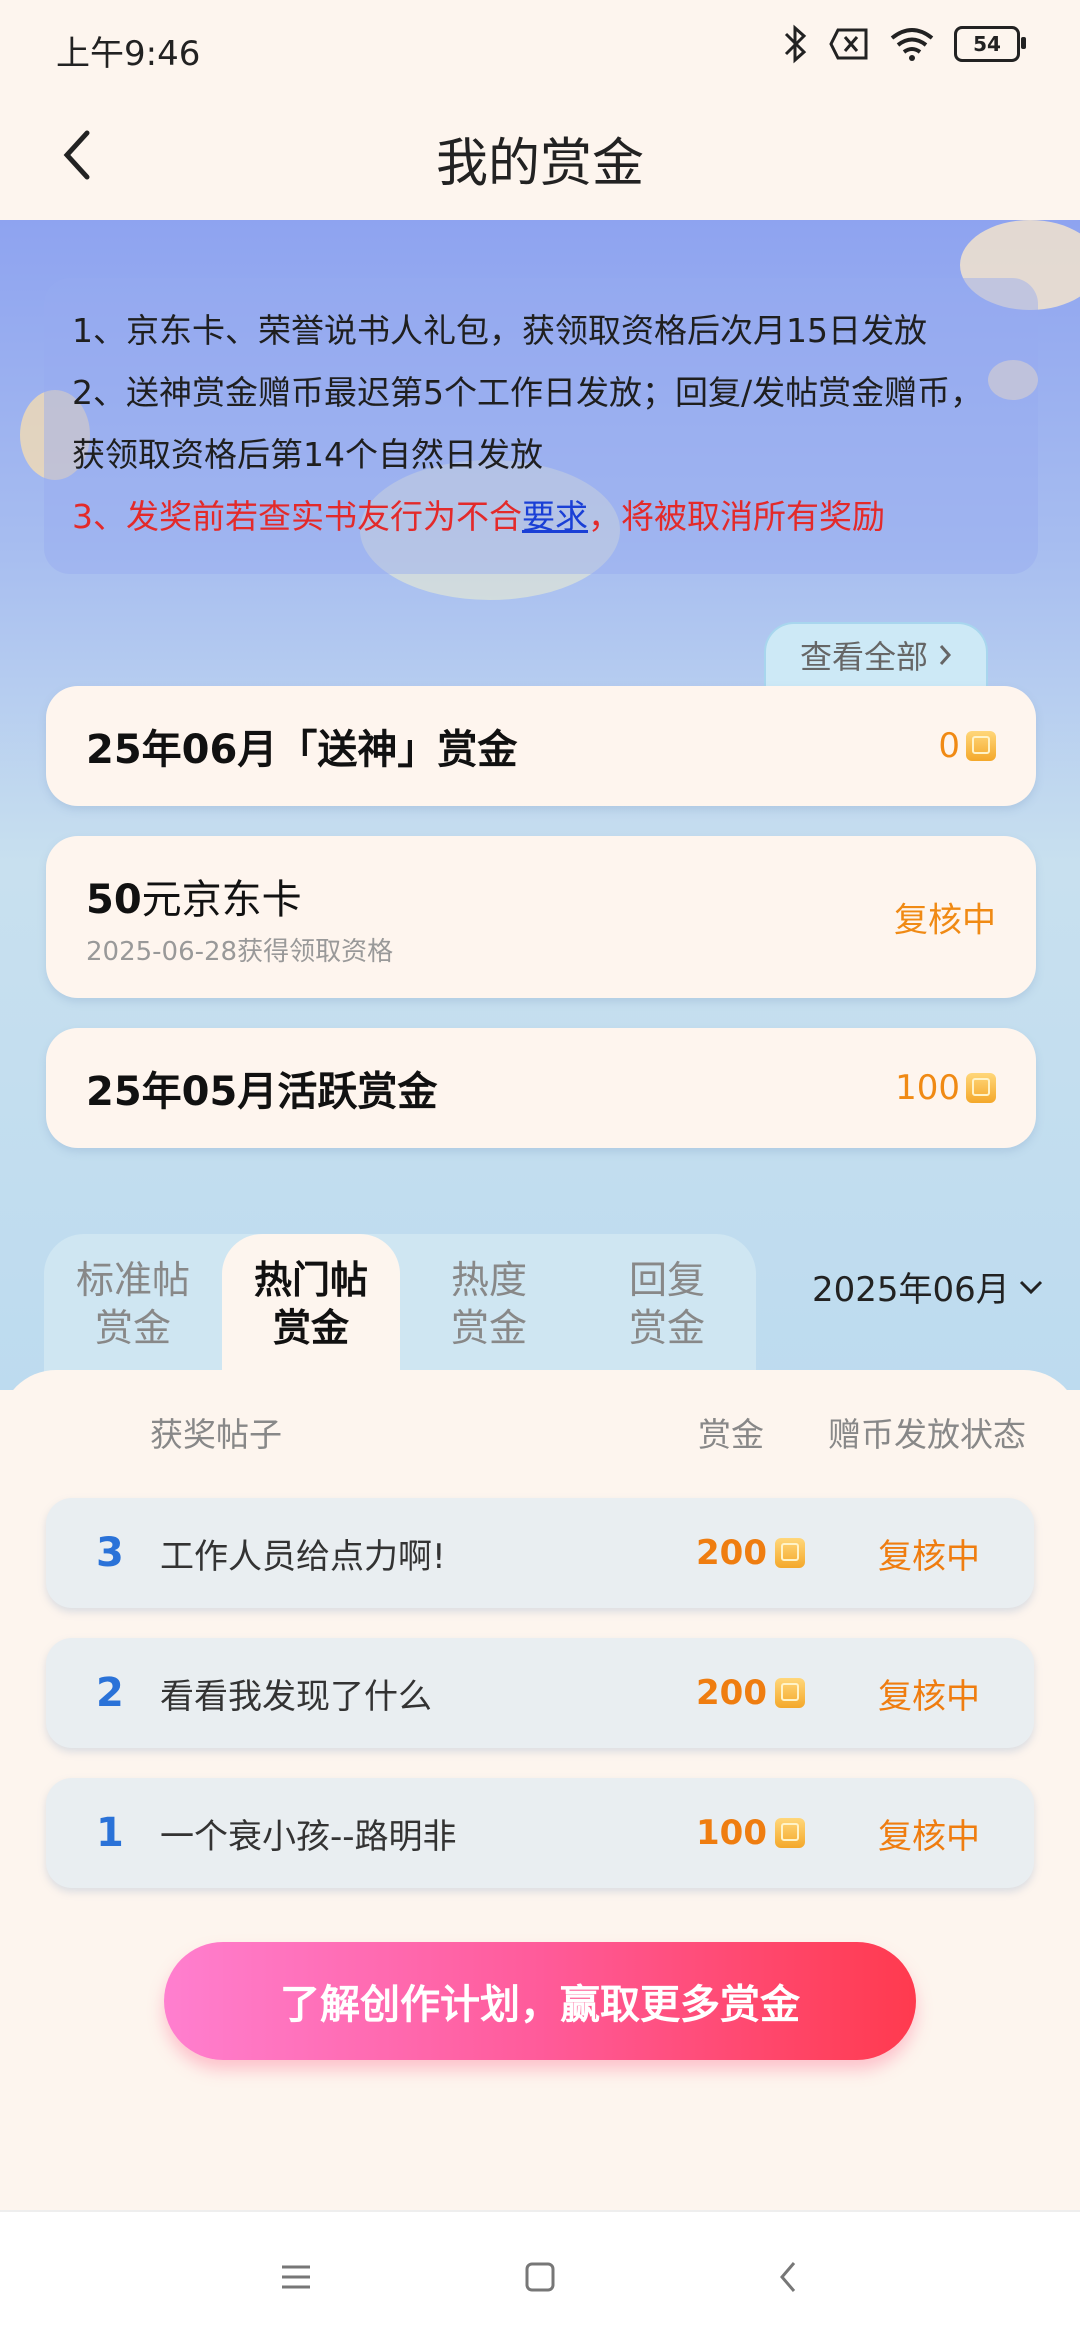 Image resolution: width=1080 pixels, height=2342 pixels. I want to click on reward-title: 25年05月活跃赏金, so click(262, 1092).